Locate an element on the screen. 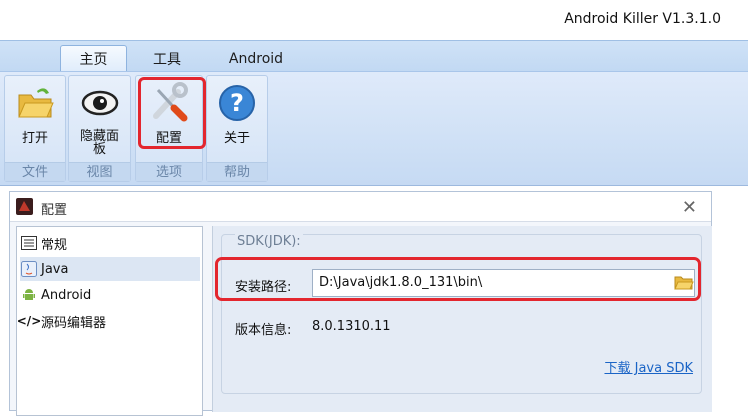 This screenshot has width=748, height=416. group-file: 打开 文件 is located at coordinates (35, 128).